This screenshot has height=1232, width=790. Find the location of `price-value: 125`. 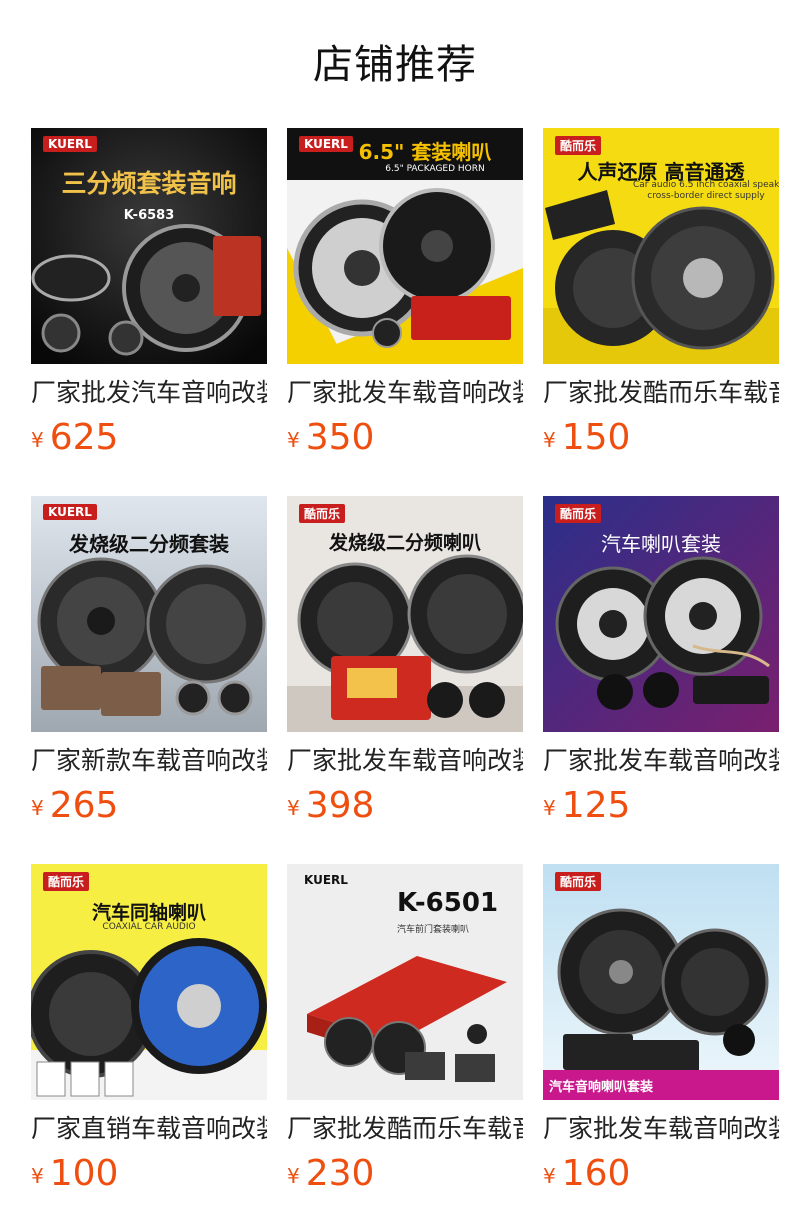

price-value: 125 is located at coordinates (596, 805).